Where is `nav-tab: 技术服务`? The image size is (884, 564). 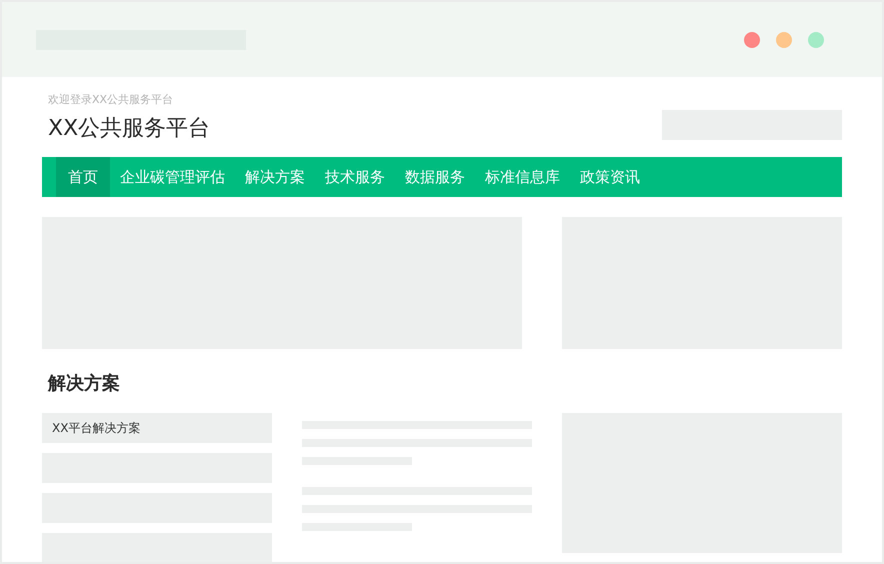 nav-tab: 技术服务 is located at coordinates (355, 177).